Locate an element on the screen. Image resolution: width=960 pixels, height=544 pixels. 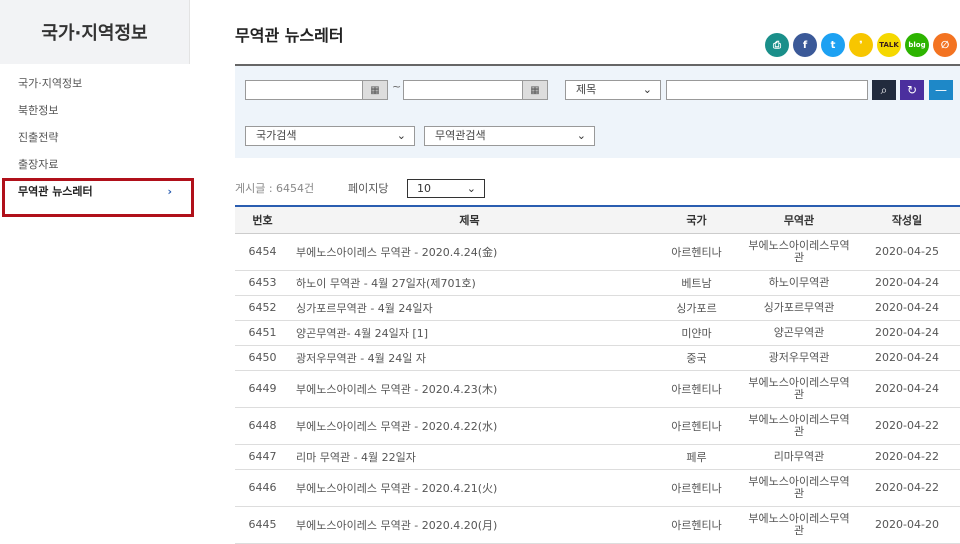
search-field-value: 제목 is located at coordinates (586, 89).